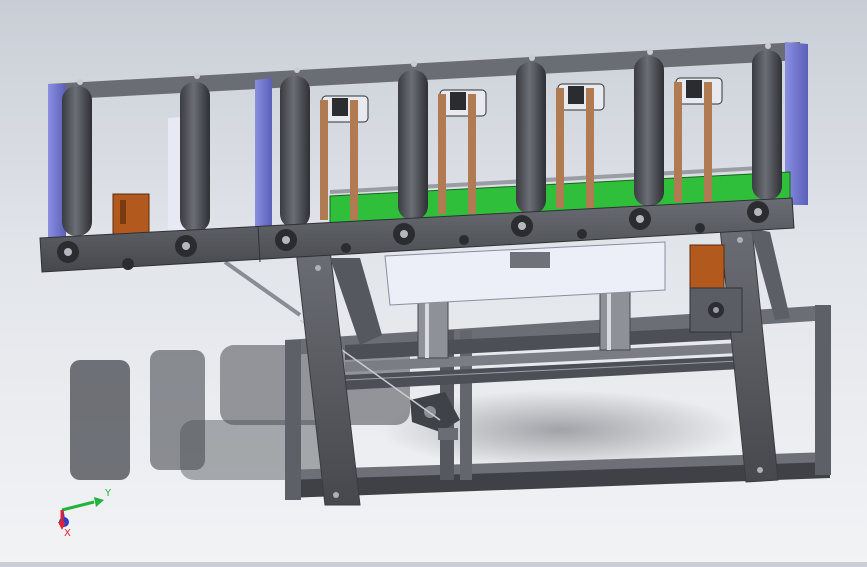 The width and height of the screenshot is (867, 567). Describe the element at coordinates (78, 506) in the screenshot. I see `y-axis-arrow` at that location.